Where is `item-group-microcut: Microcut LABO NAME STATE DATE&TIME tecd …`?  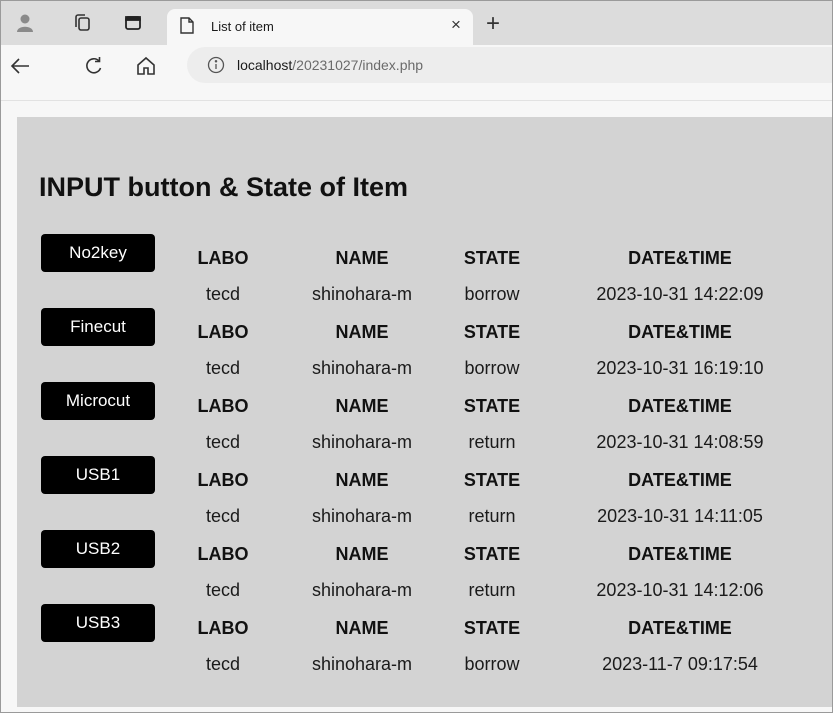 item-group-microcut: Microcut LABO NAME STATE DATE&TIME tecd … is located at coordinates (424, 419).